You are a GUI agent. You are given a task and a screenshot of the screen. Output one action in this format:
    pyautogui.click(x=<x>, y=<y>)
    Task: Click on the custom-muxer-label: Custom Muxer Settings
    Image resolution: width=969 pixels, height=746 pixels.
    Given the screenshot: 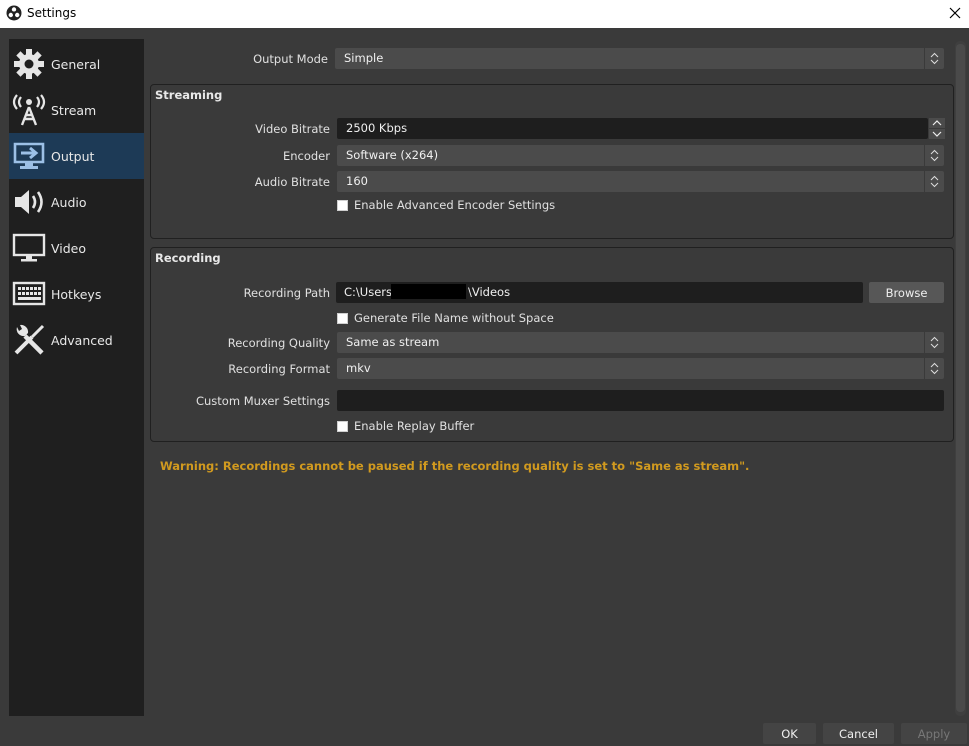 What is the action you would take?
    pyautogui.click(x=262, y=401)
    